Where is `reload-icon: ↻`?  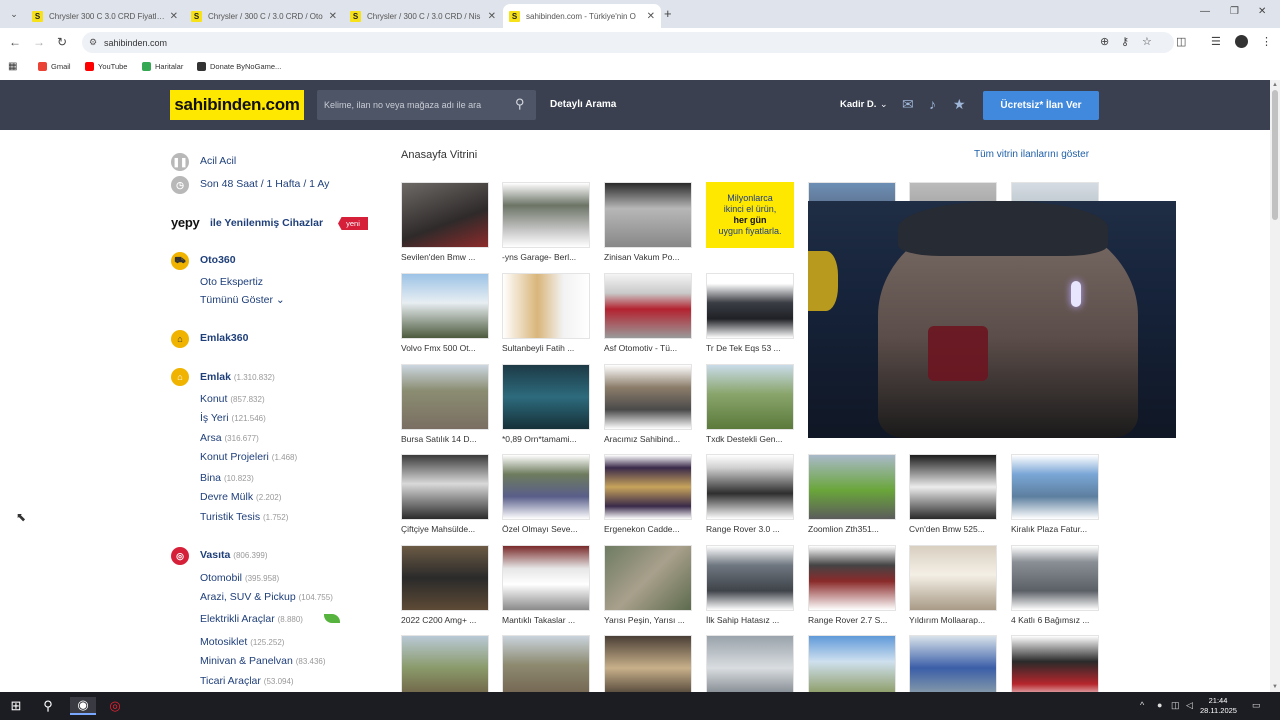
reload-icon: ↻ is located at coordinates (62, 42).